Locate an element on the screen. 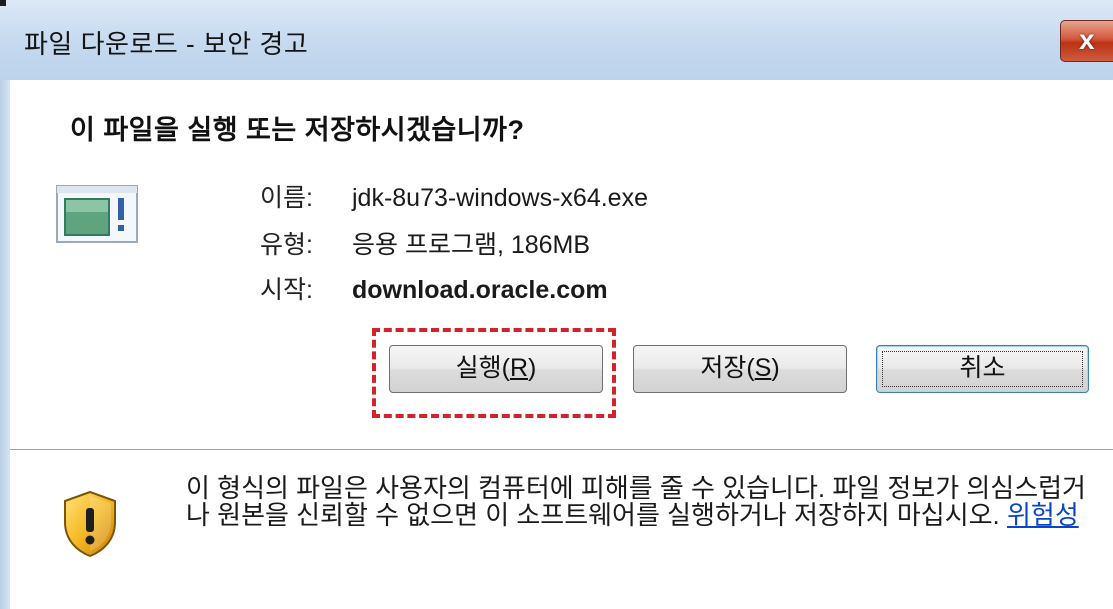 The image size is (1113, 609). file-type-value: 응용 프로그램, 186MB is located at coordinates (471, 245).